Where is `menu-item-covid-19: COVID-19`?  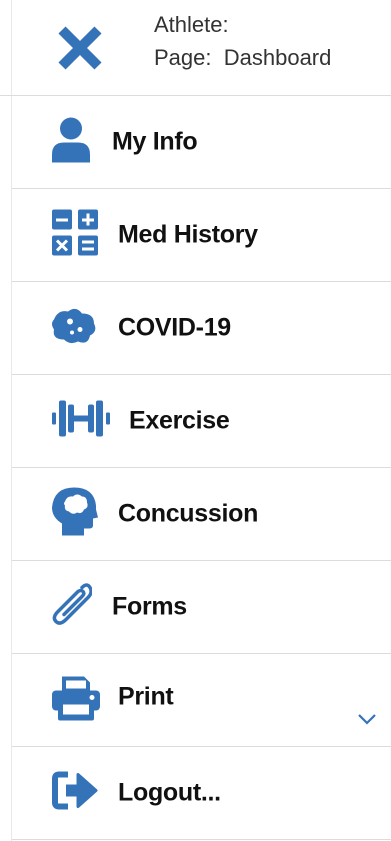
menu-item-covid-19: COVID-19 is located at coordinates (201, 328).